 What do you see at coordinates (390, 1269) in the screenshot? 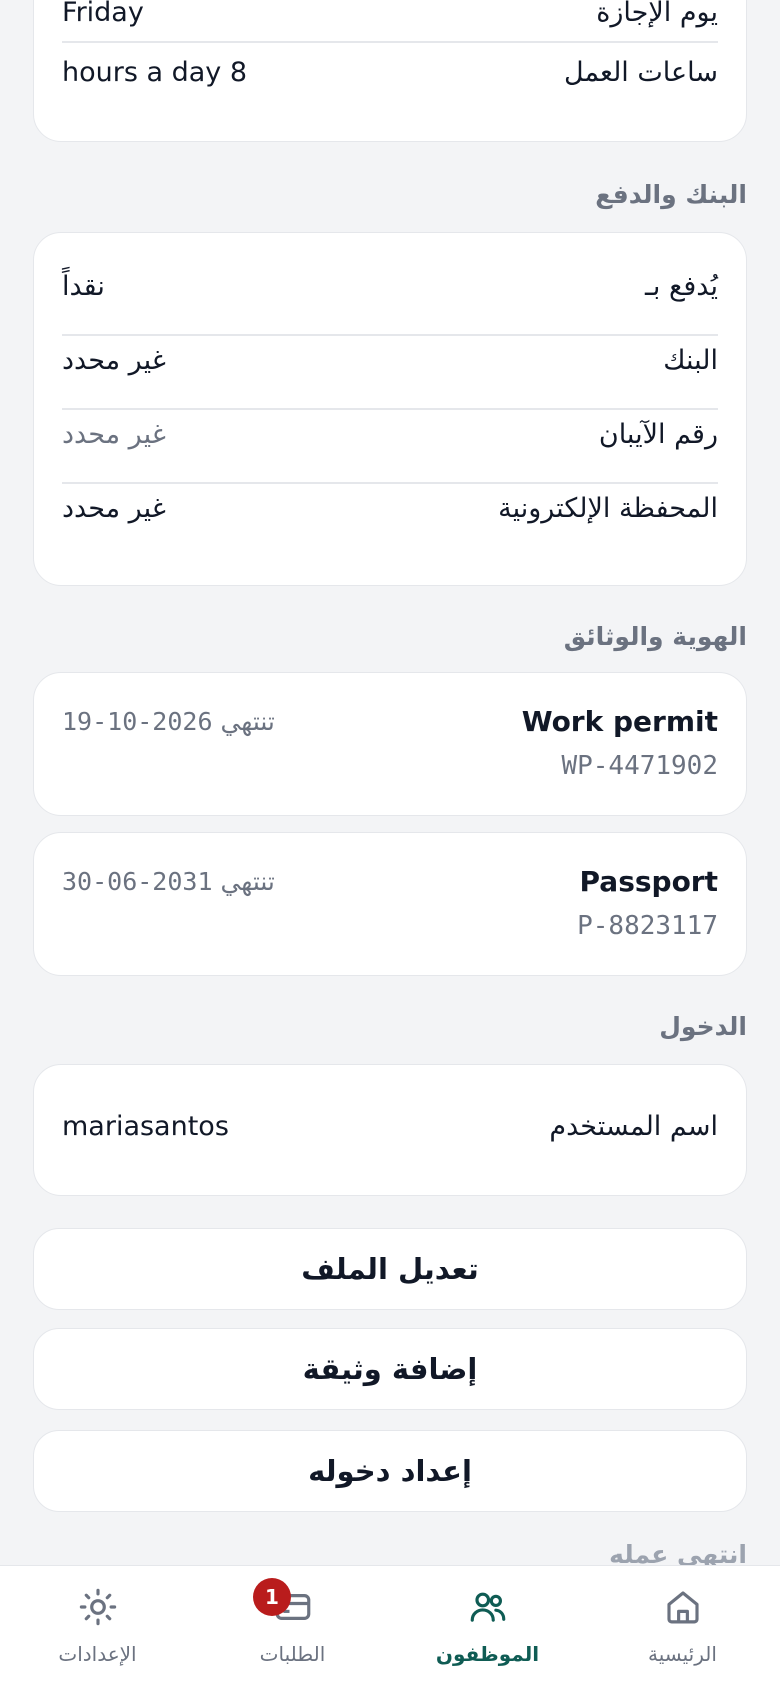
I see `edit-profile-button: تعديل الملف` at bounding box center [390, 1269].